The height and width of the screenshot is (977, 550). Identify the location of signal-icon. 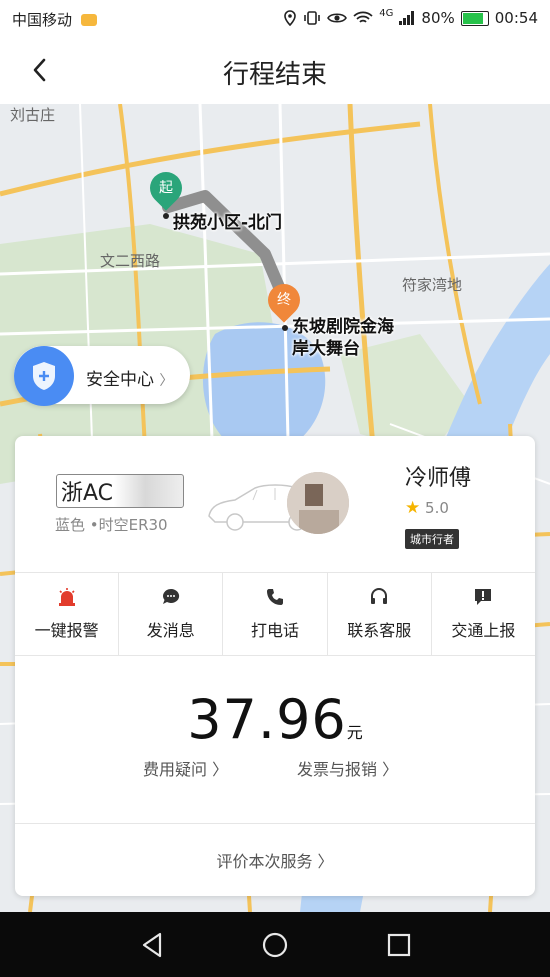
(407, 18).